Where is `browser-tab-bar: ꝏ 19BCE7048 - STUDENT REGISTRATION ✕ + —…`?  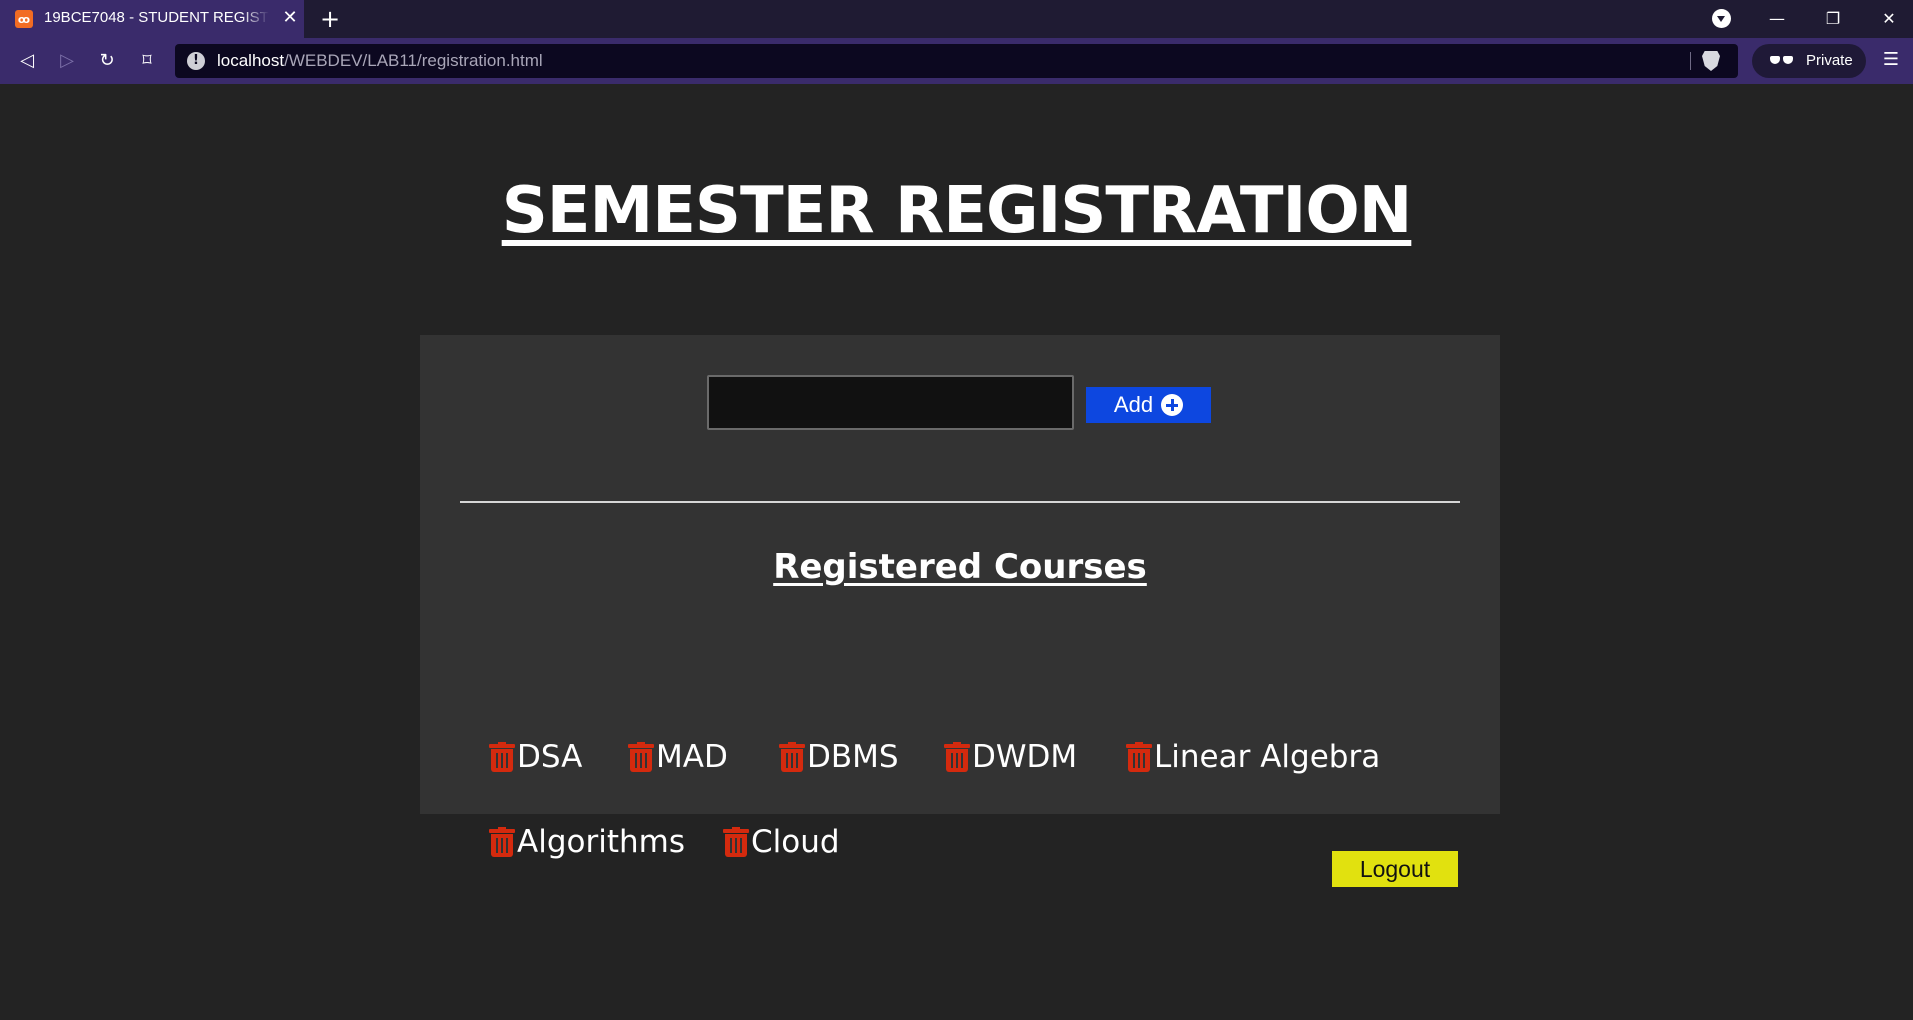
browser-tab-bar: ꝏ 19BCE7048 - STUDENT REGISTRATION ✕ + —… is located at coordinates (956, 19).